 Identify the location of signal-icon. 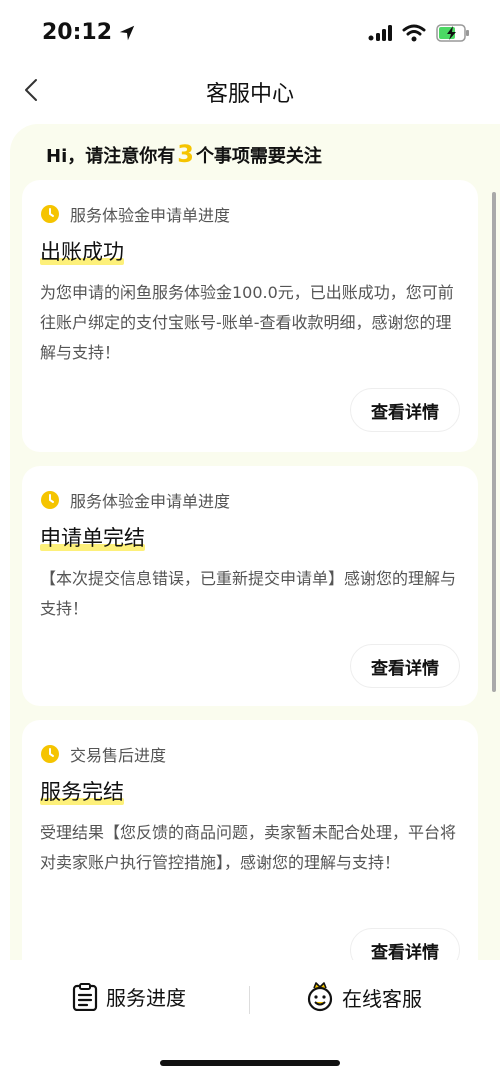
(380, 33).